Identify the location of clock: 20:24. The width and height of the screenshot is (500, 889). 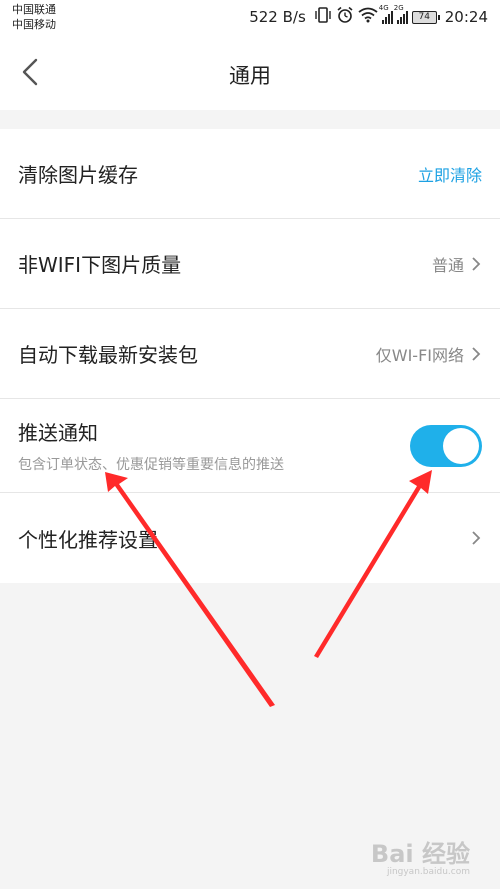
(466, 17).